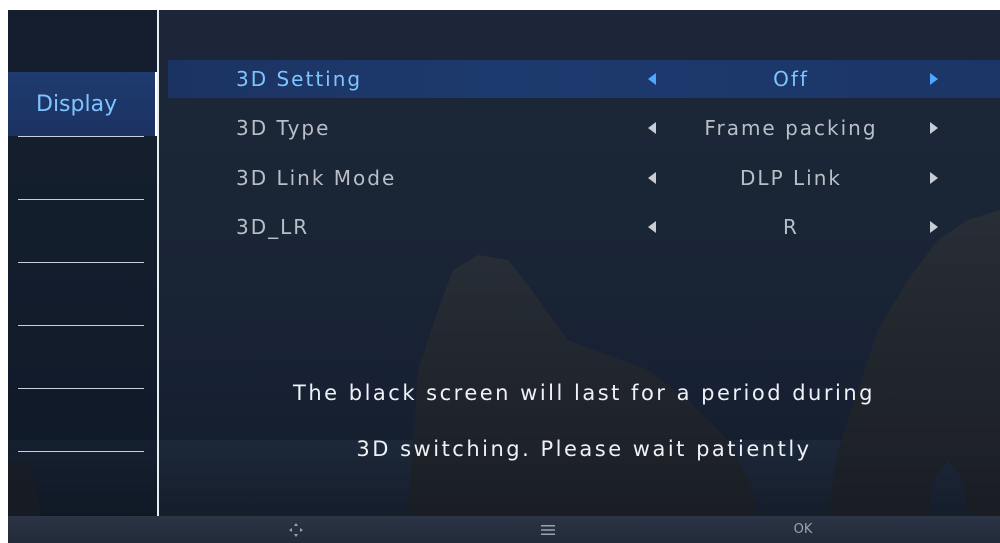 The width and height of the screenshot is (1000, 543). What do you see at coordinates (316, 178) in the screenshot?
I see `menu-row-label: 3D Link Mode` at bounding box center [316, 178].